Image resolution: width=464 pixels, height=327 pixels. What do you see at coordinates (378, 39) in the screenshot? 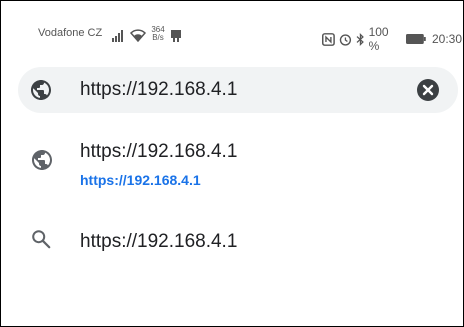
I see `battery-percent: 100 %` at bounding box center [378, 39].